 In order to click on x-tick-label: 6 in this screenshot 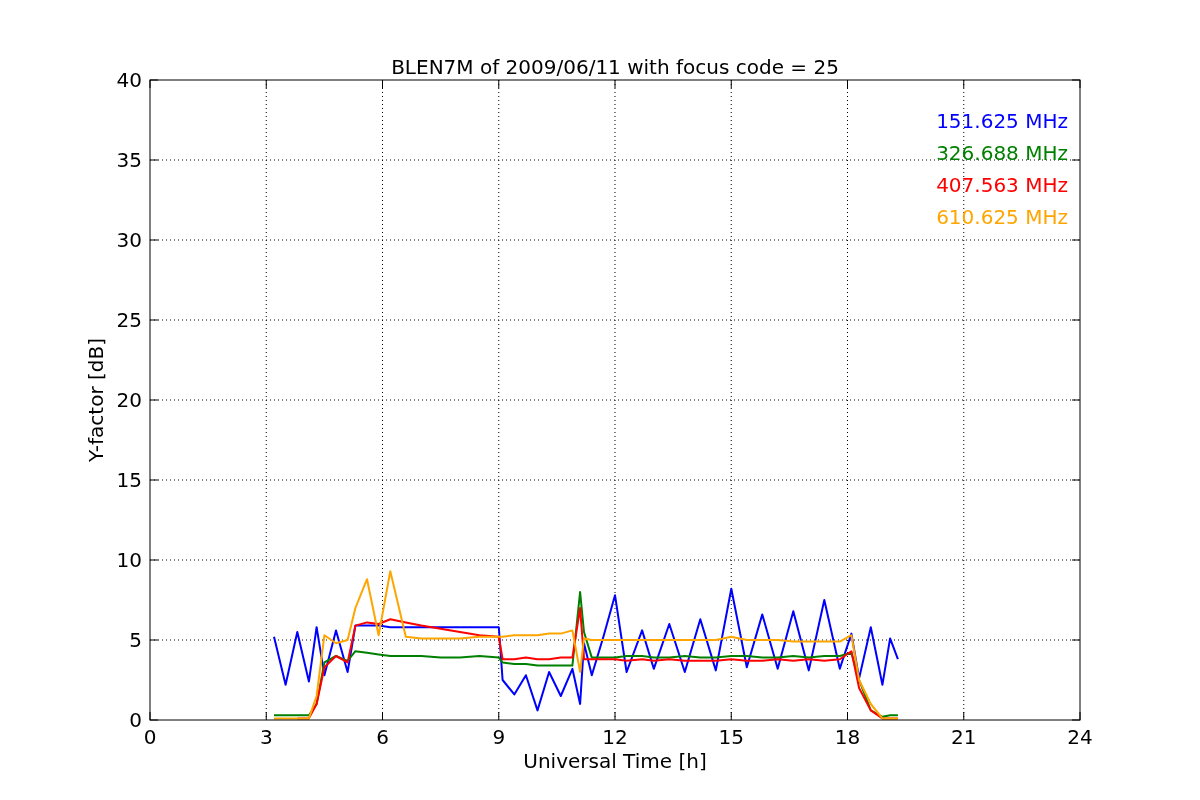, I will do `click(382, 737)`.